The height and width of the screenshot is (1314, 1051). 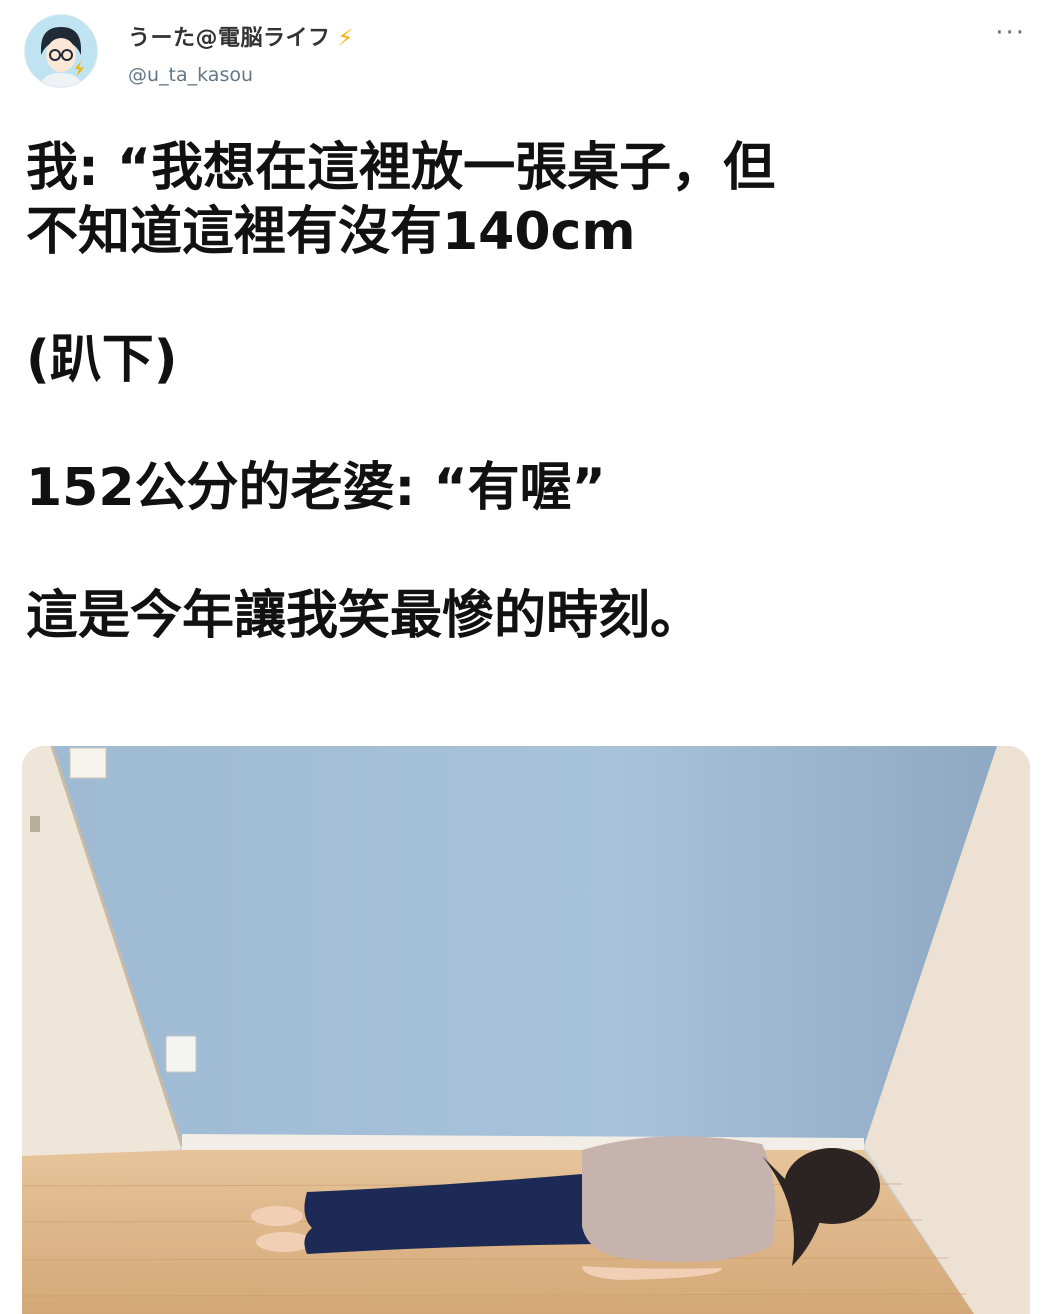 What do you see at coordinates (331, 232) in the screenshot?
I see `tweet-line: 不知道這裡有沒有140cm` at bounding box center [331, 232].